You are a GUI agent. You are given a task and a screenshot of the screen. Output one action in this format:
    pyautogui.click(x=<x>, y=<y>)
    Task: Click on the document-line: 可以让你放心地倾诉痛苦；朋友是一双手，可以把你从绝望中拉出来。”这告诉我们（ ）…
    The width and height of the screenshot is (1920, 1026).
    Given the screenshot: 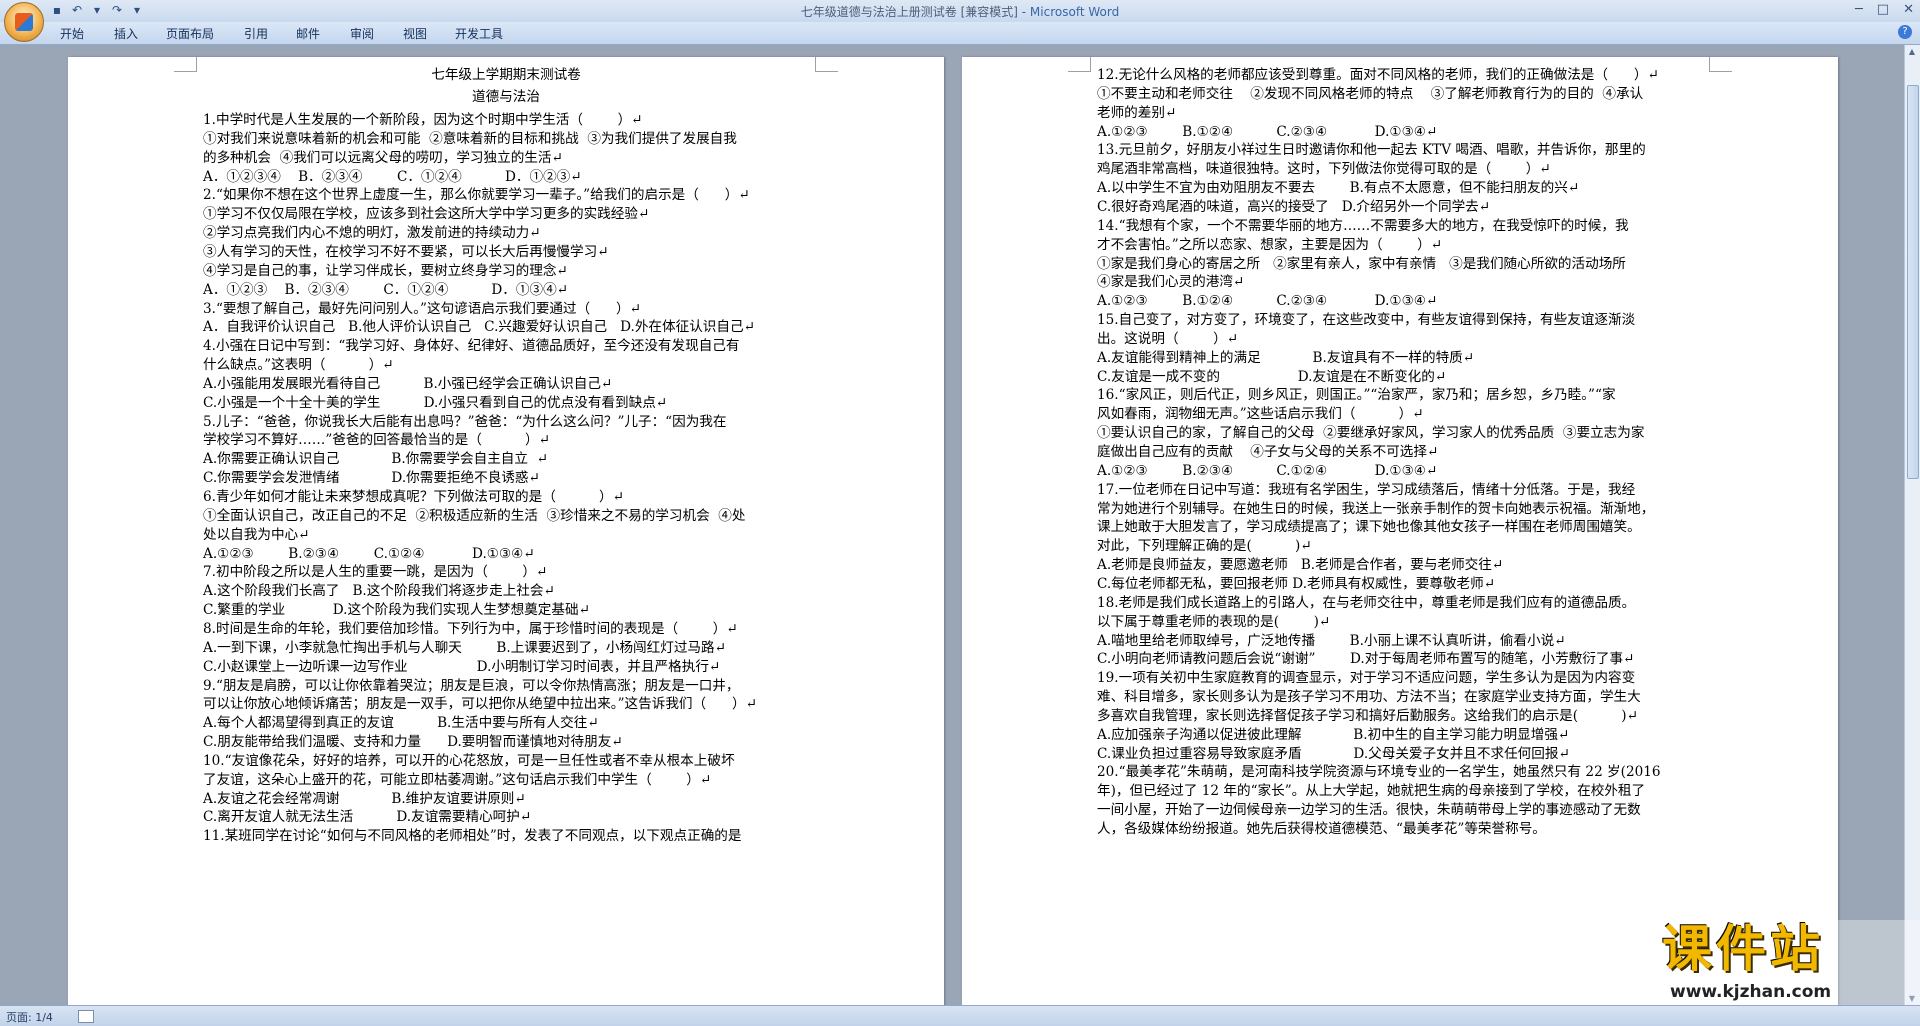 What is the action you would take?
    pyautogui.click(x=480, y=704)
    